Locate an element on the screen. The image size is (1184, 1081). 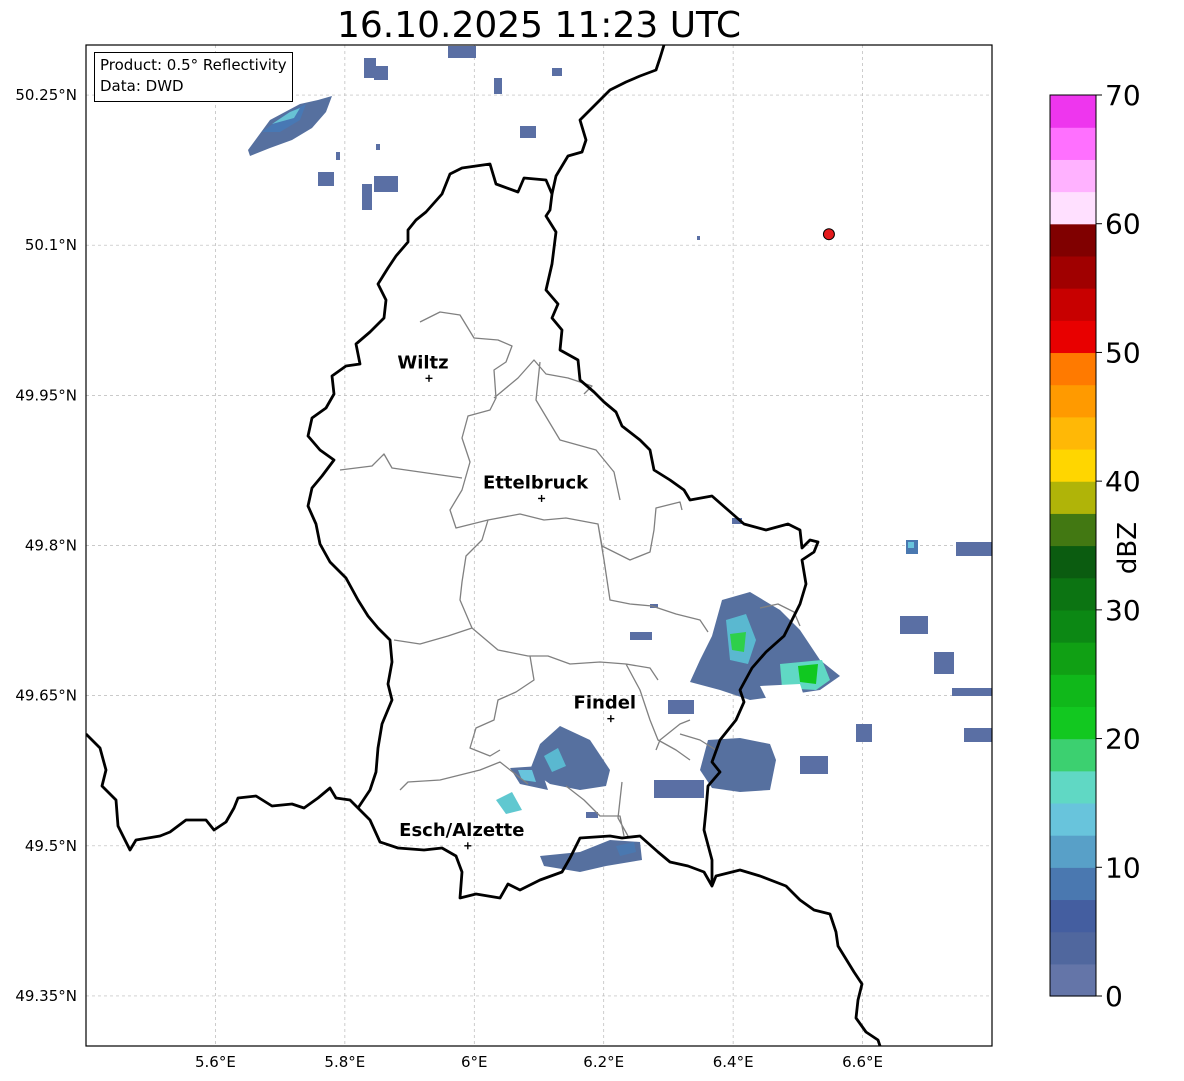
lat-tick-label: 50.1°N is located at coordinates (51, 245).